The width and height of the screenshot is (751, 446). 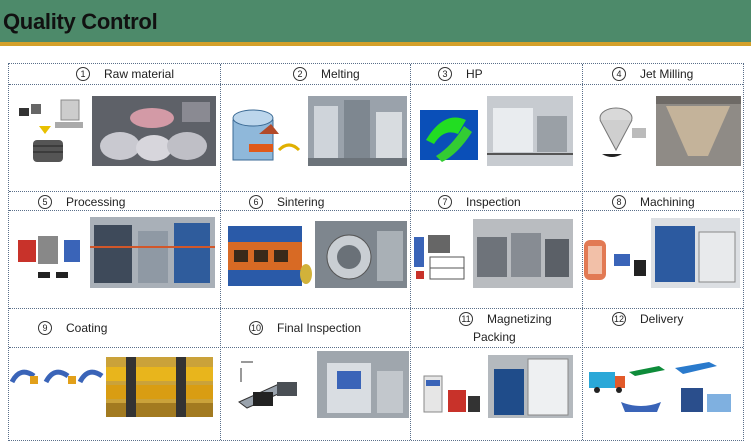 I want to click on step-label: 8 Machining, so click(x=653, y=202).